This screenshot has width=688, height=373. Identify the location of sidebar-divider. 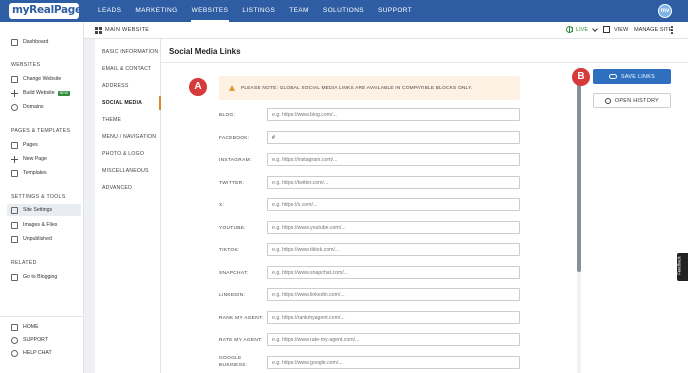
(42, 316).